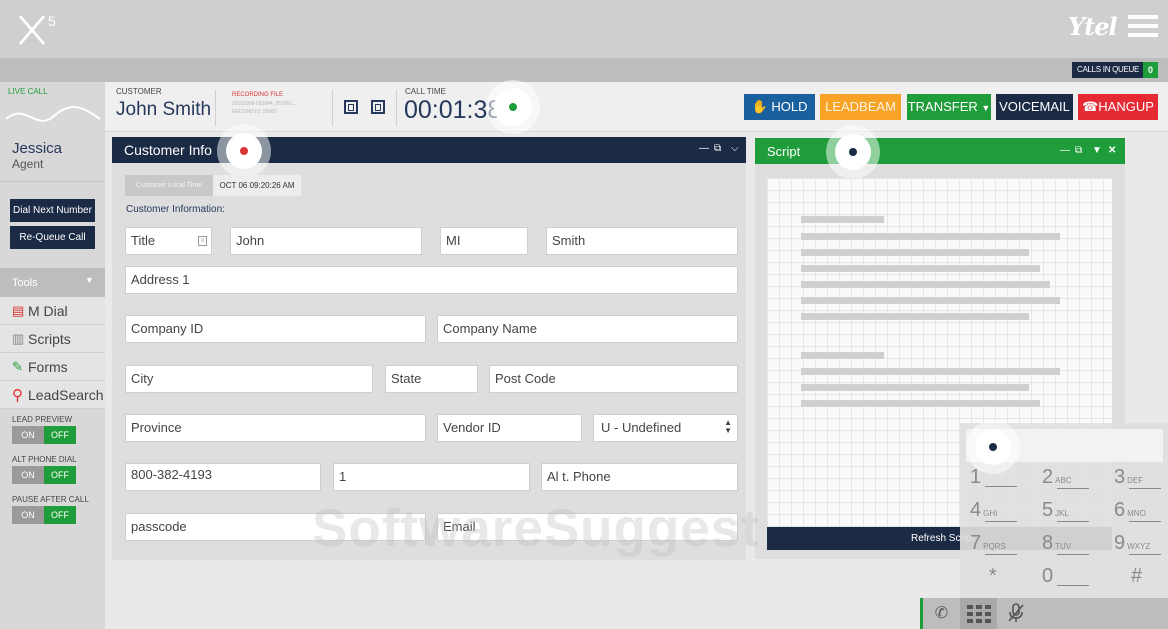 This screenshot has width=1168, height=629. What do you see at coordinates (941, 613) in the screenshot?
I see `phone-icon: ✆` at bounding box center [941, 613].